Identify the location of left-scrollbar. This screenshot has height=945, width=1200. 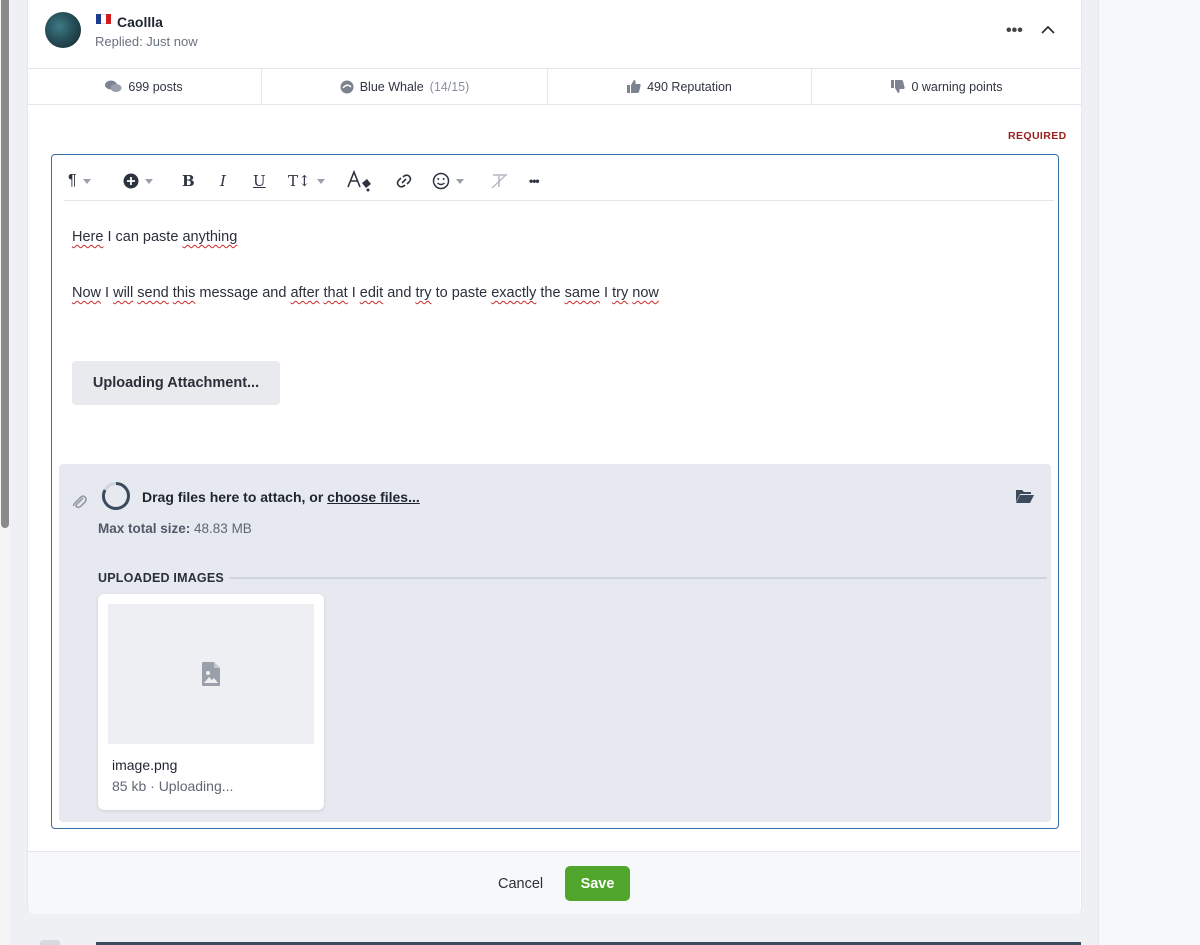
(5, 472).